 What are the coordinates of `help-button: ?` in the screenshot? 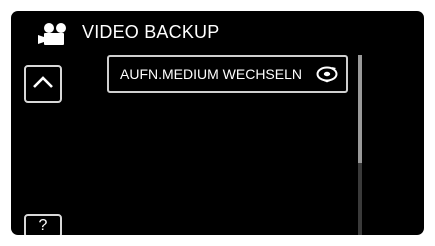 It's located at (43, 224).